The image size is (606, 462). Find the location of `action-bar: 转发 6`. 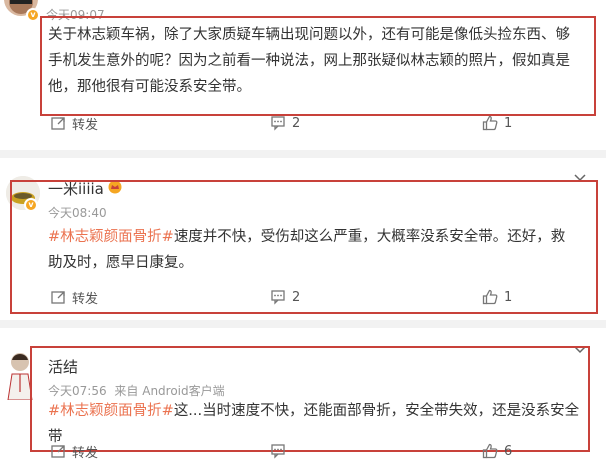

action-bar: 转发 6 is located at coordinates (303, 451).